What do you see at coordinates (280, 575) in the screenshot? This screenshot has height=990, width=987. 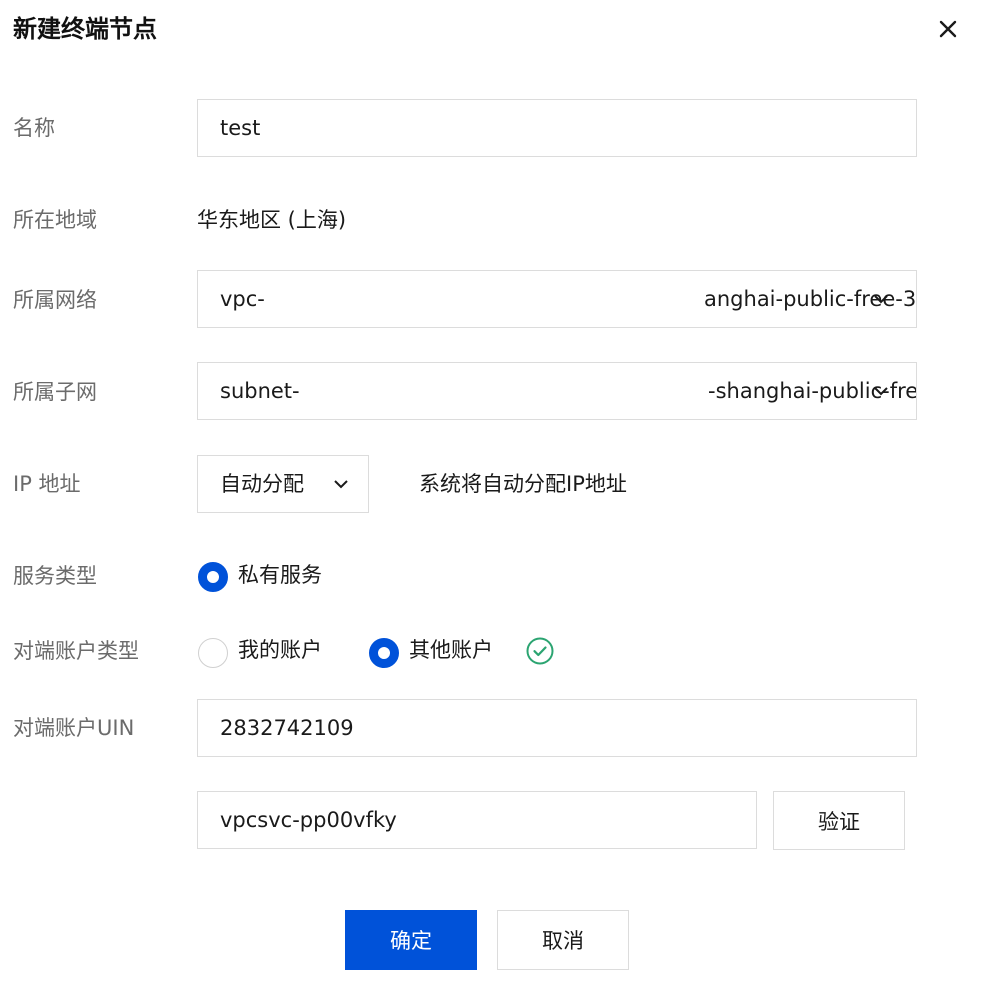 I see `service-private-label: 私有服务` at bounding box center [280, 575].